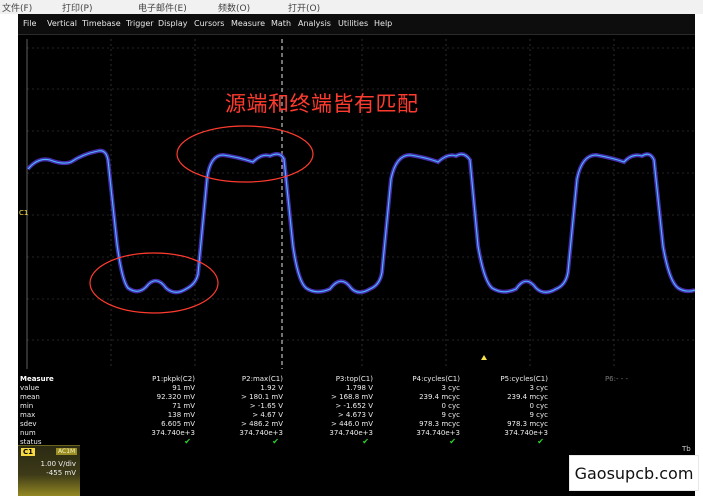 This screenshot has width=703, height=496. I want to click on menu-cursors: Cursors, so click(209, 23).